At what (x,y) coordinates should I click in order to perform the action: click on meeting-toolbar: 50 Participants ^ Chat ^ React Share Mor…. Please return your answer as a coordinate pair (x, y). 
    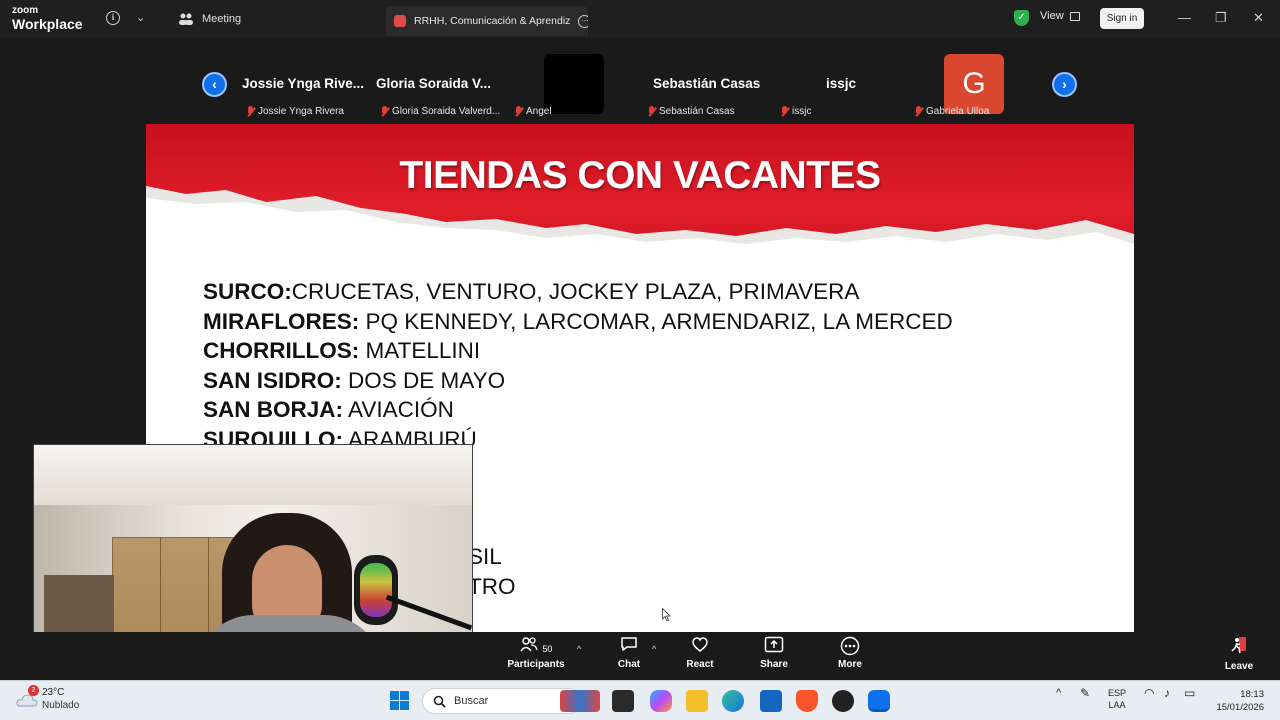
    Looking at the image, I should click on (640, 656).